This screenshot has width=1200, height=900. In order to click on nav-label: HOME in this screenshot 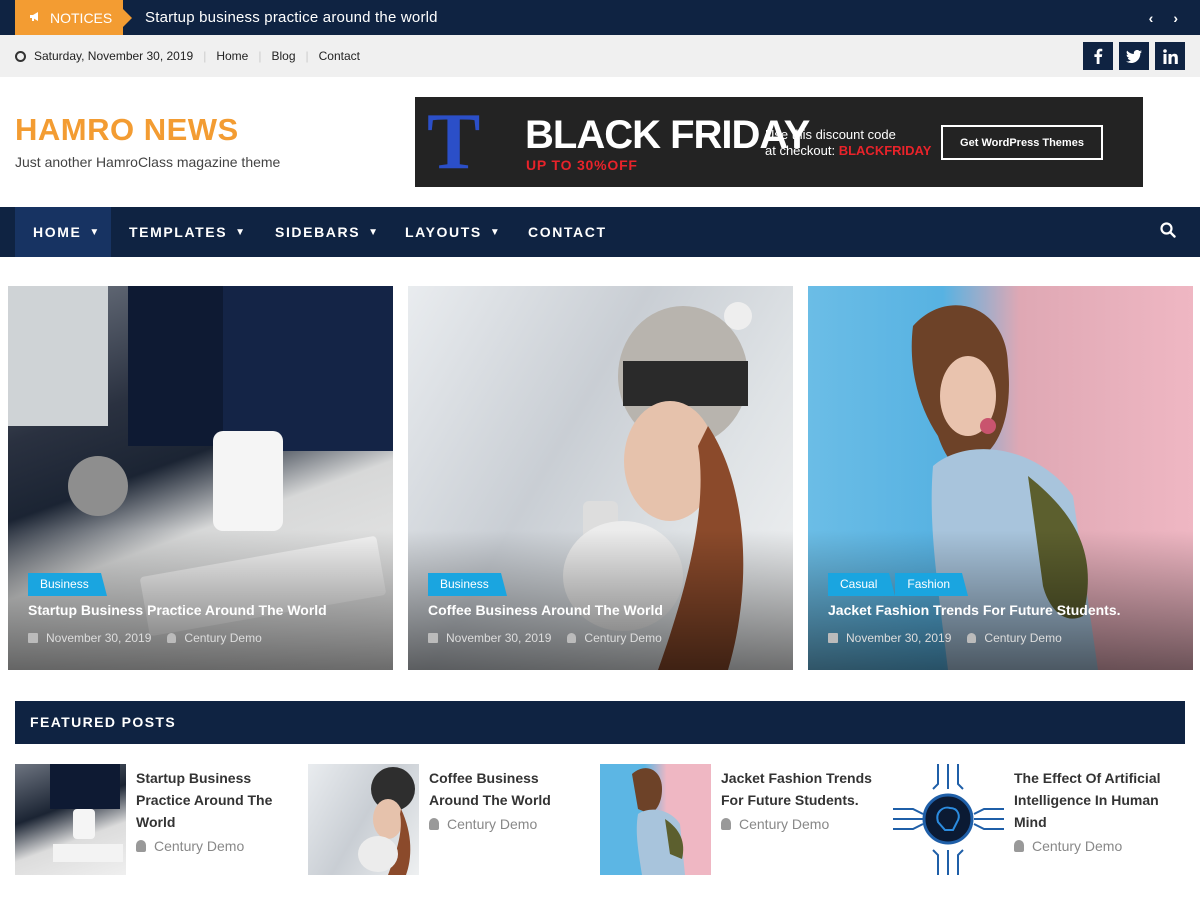, I will do `click(57, 232)`.